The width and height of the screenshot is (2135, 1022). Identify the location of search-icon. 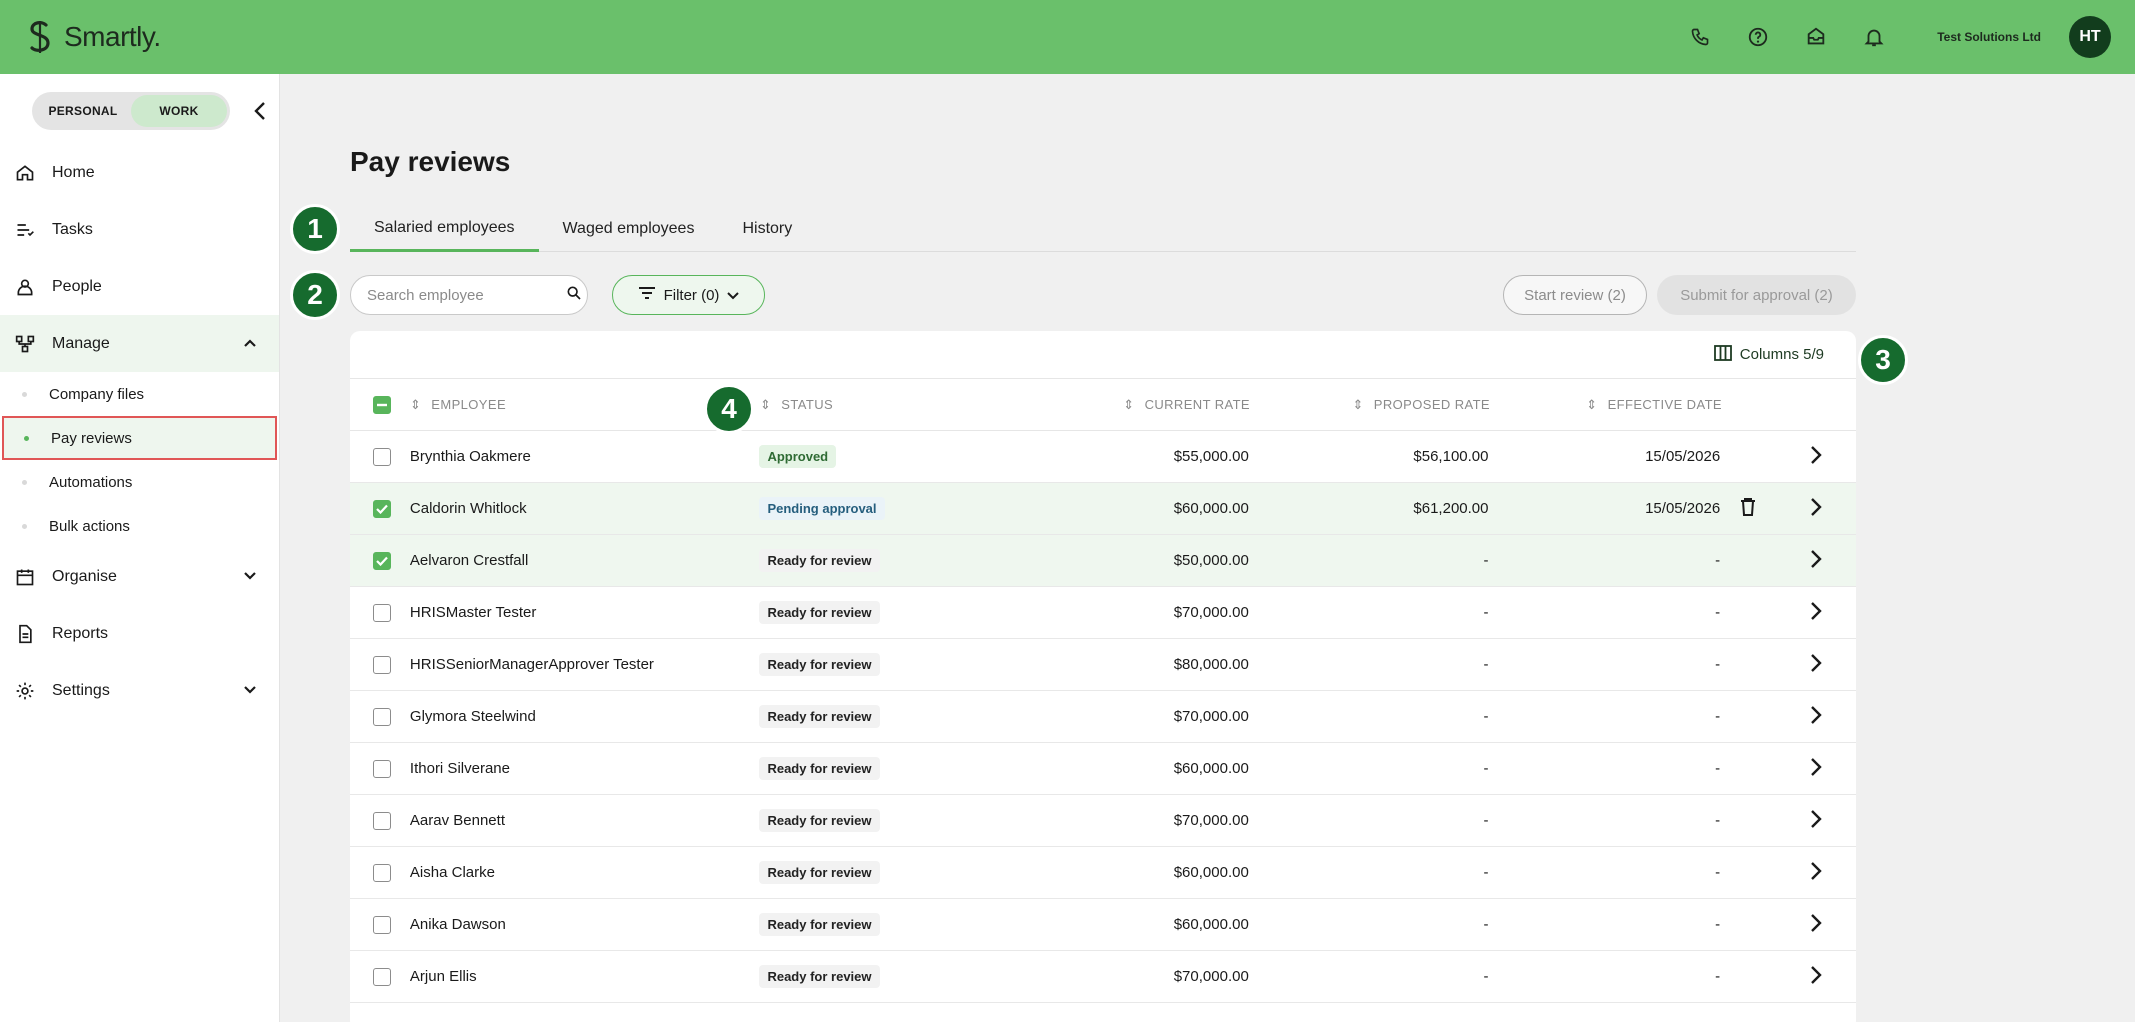
(574, 295).